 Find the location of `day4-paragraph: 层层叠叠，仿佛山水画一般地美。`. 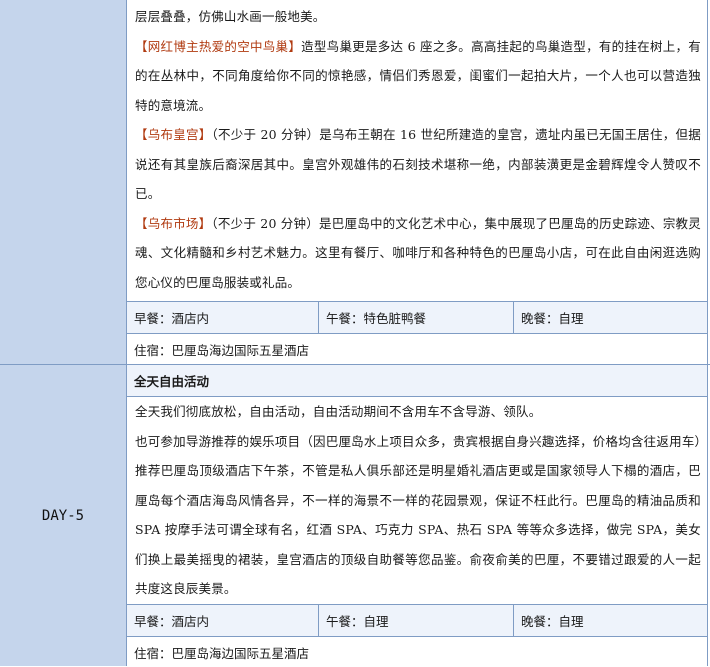

day4-paragraph: 层层叠叠，仿佛山水画一般地美。 is located at coordinates (417, 17).